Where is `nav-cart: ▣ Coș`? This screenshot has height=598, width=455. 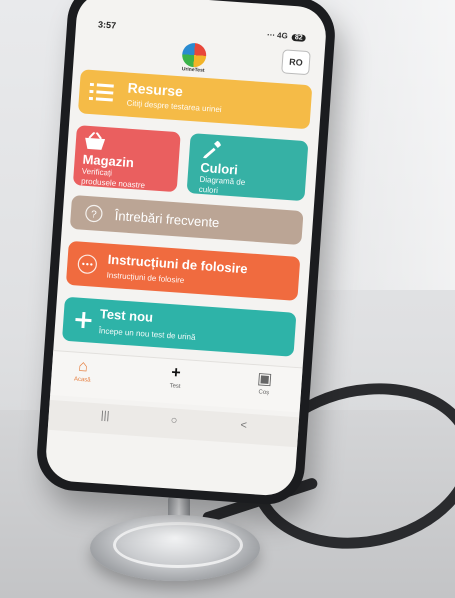
nav-cart: ▣ Coș is located at coordinates (265, 382).